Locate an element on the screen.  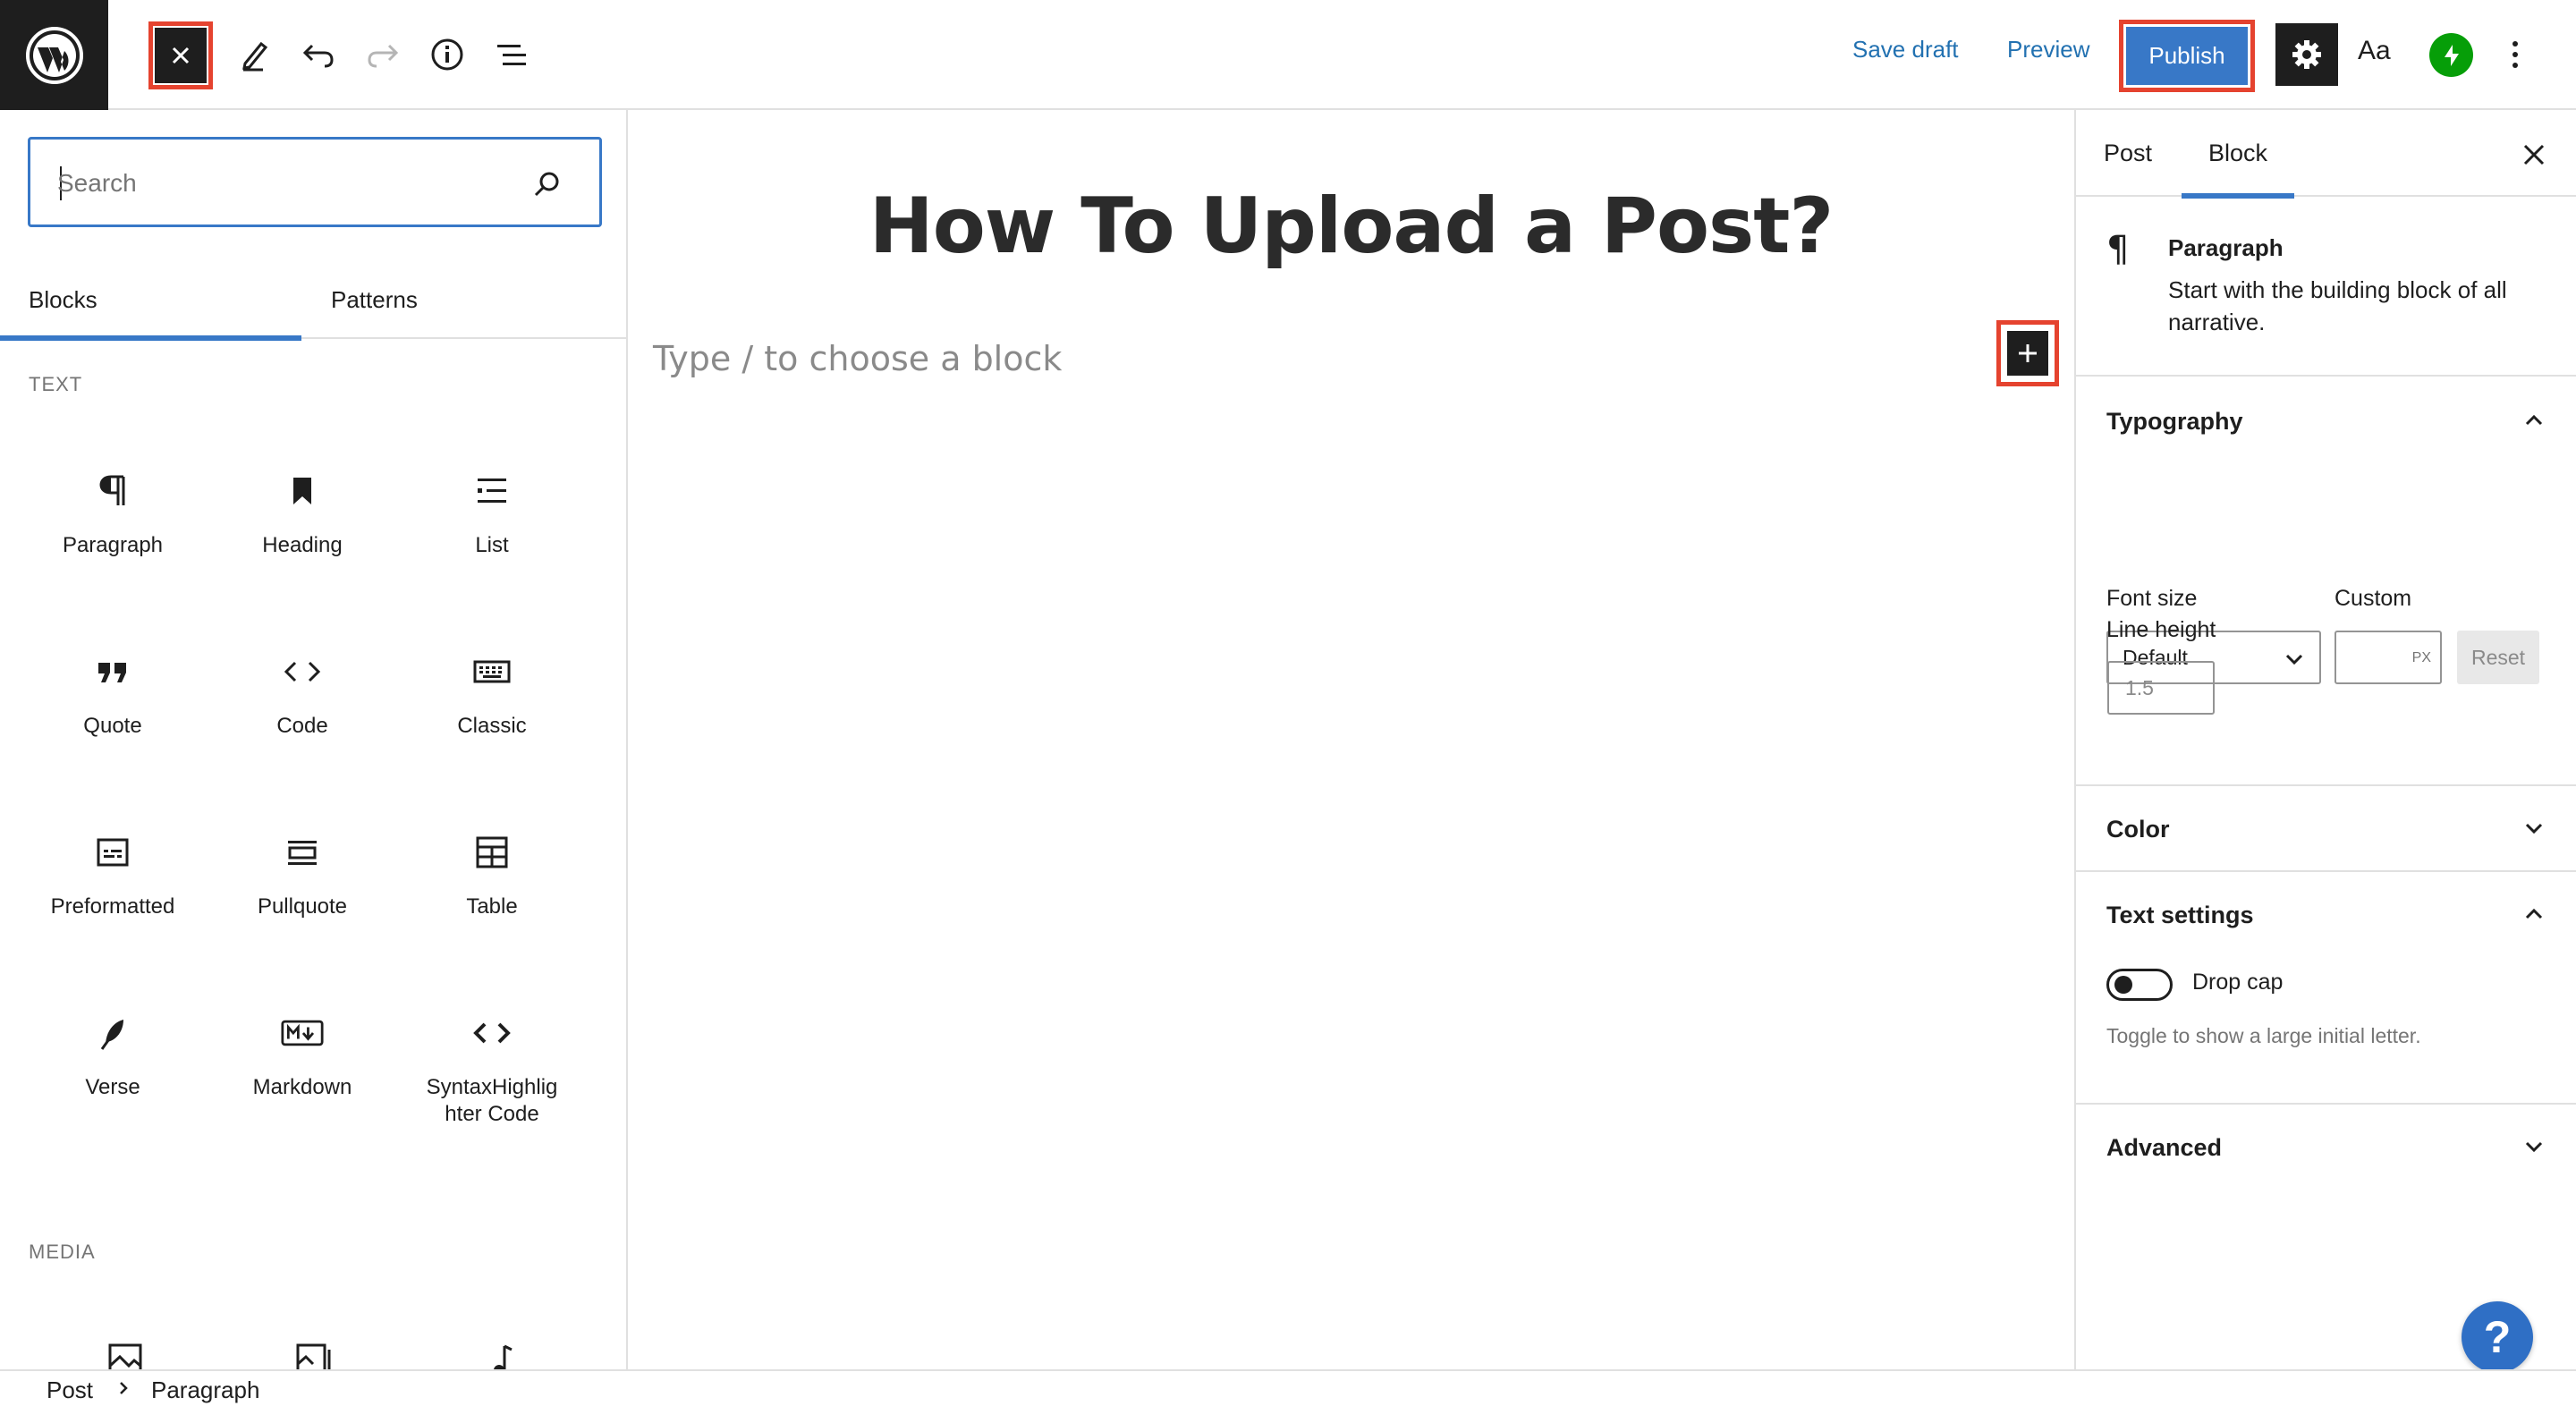
close-inserter-button is located at coordinates (180, 55).